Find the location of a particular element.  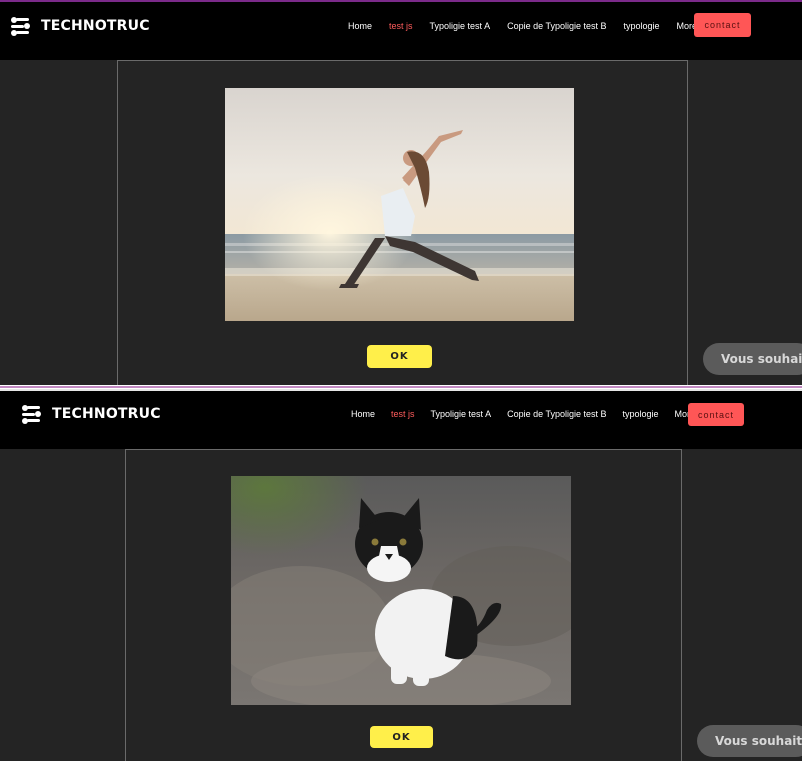

kitten-photo is located at coordinates (401, 590).